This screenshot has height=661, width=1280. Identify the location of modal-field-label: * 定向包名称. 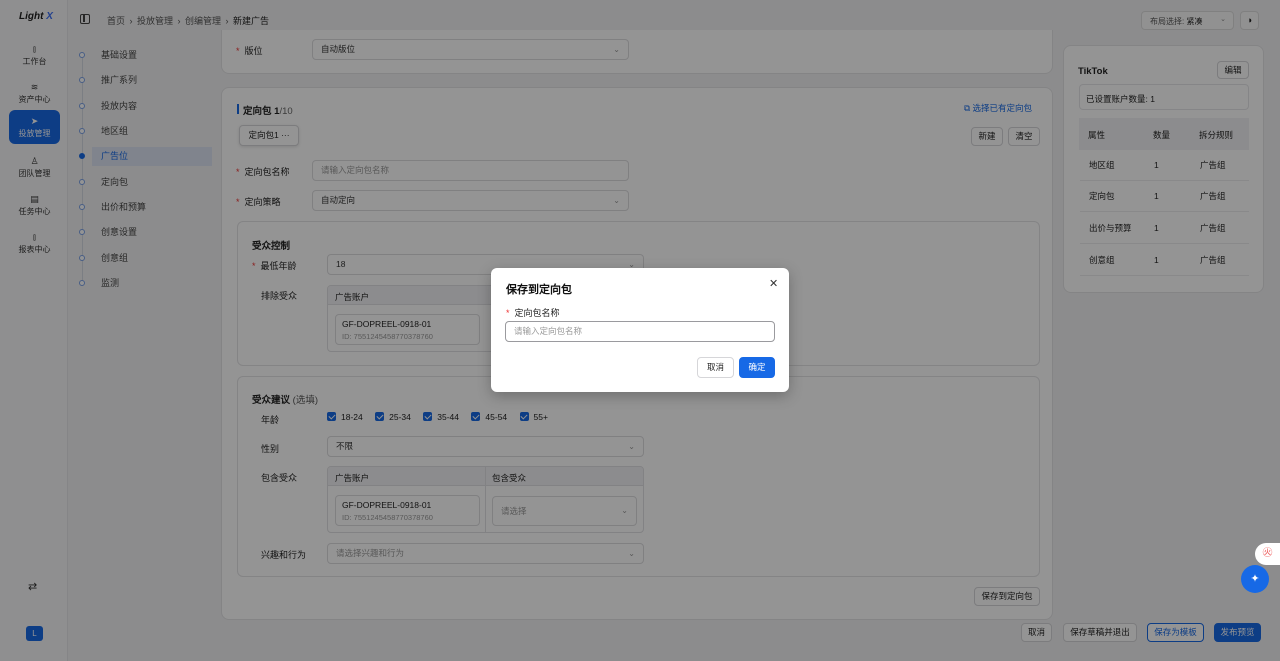
(533, 313).